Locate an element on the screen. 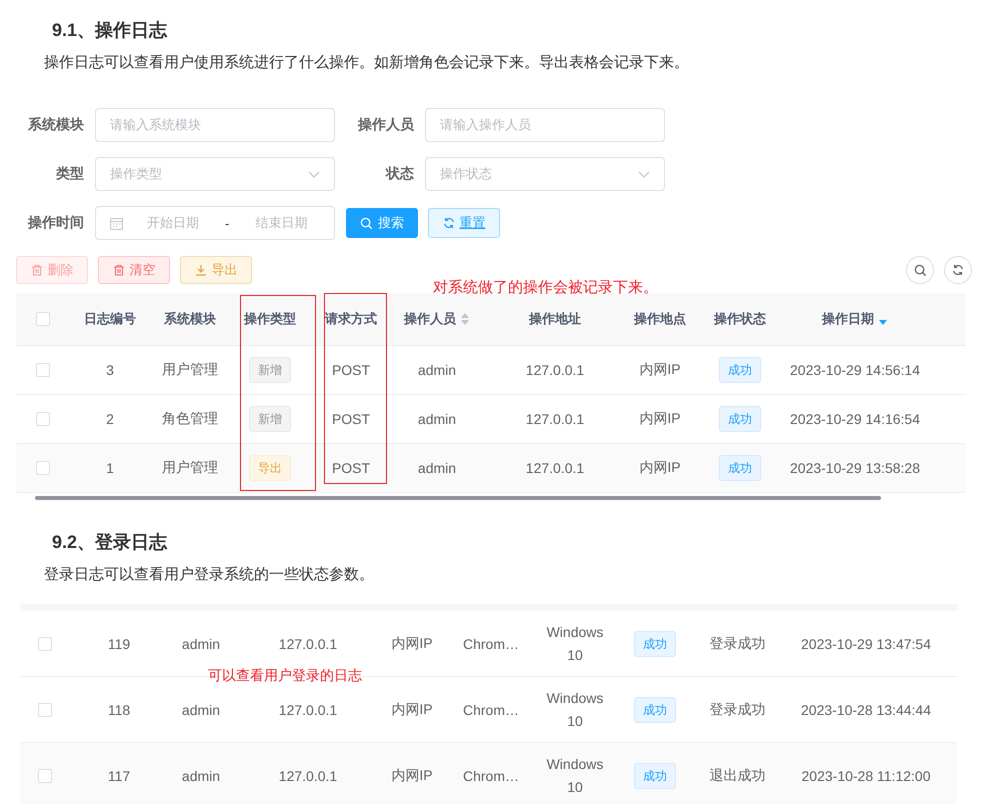 This screenshot has width=985, height=804. table-cell: 117 is located at coordinates (119, 776).